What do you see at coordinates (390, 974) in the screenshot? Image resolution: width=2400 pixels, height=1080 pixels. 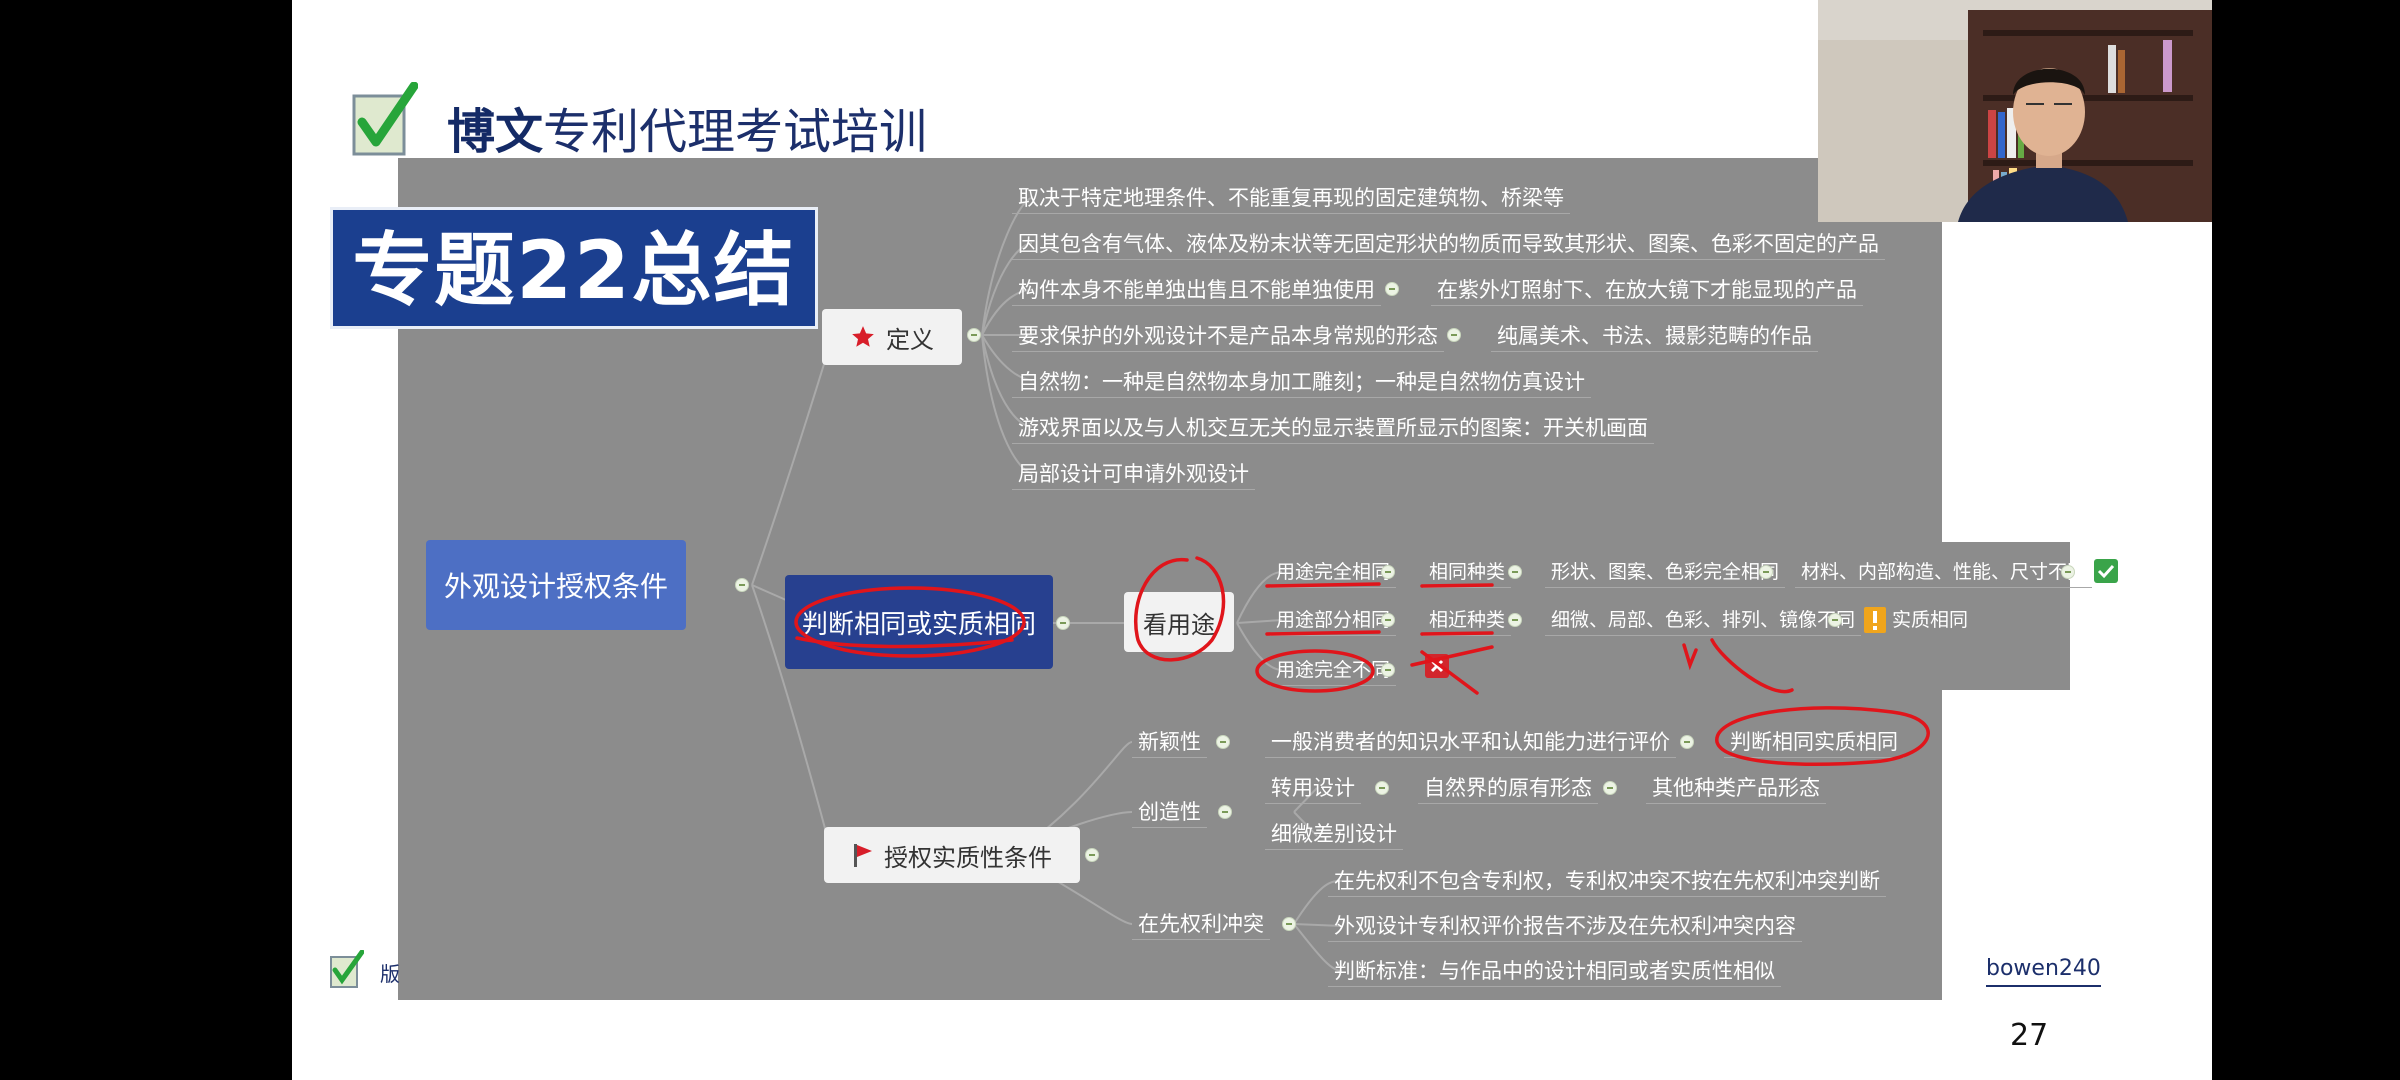 I see `footer-label: 版` at bounding box center [390, 974].